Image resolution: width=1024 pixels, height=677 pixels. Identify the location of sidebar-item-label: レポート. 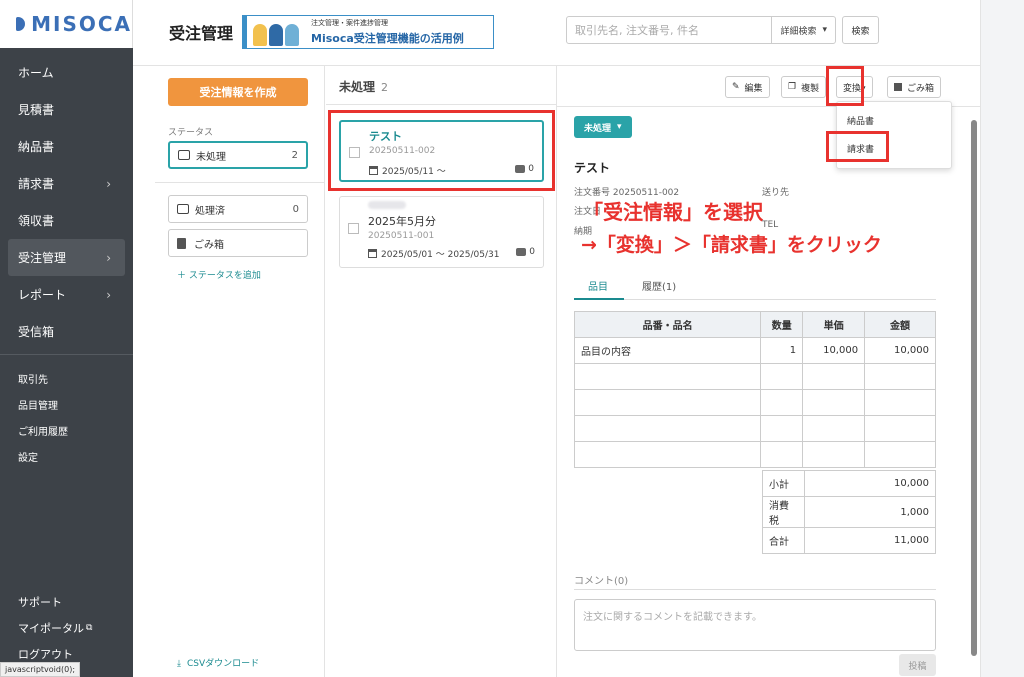
(42, 295).